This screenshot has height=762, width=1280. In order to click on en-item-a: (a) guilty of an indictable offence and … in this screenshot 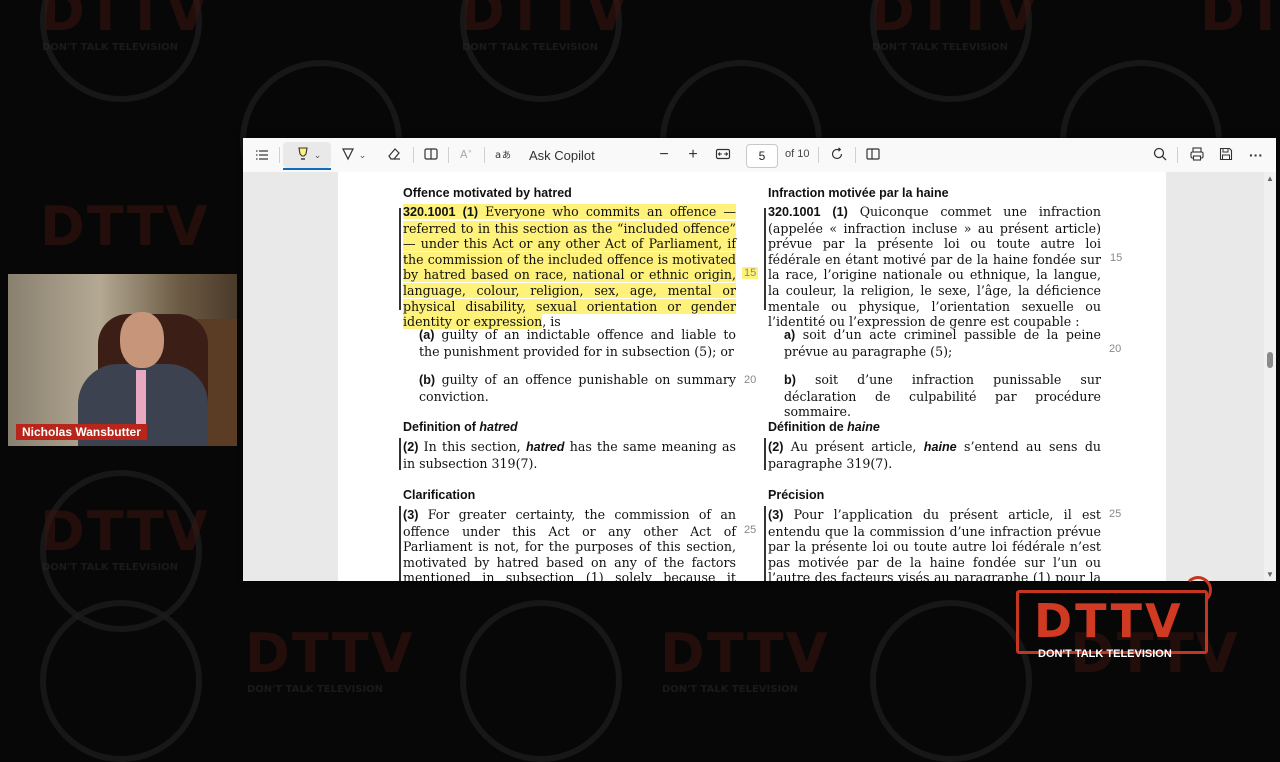, I will do `click(577, 343)`.